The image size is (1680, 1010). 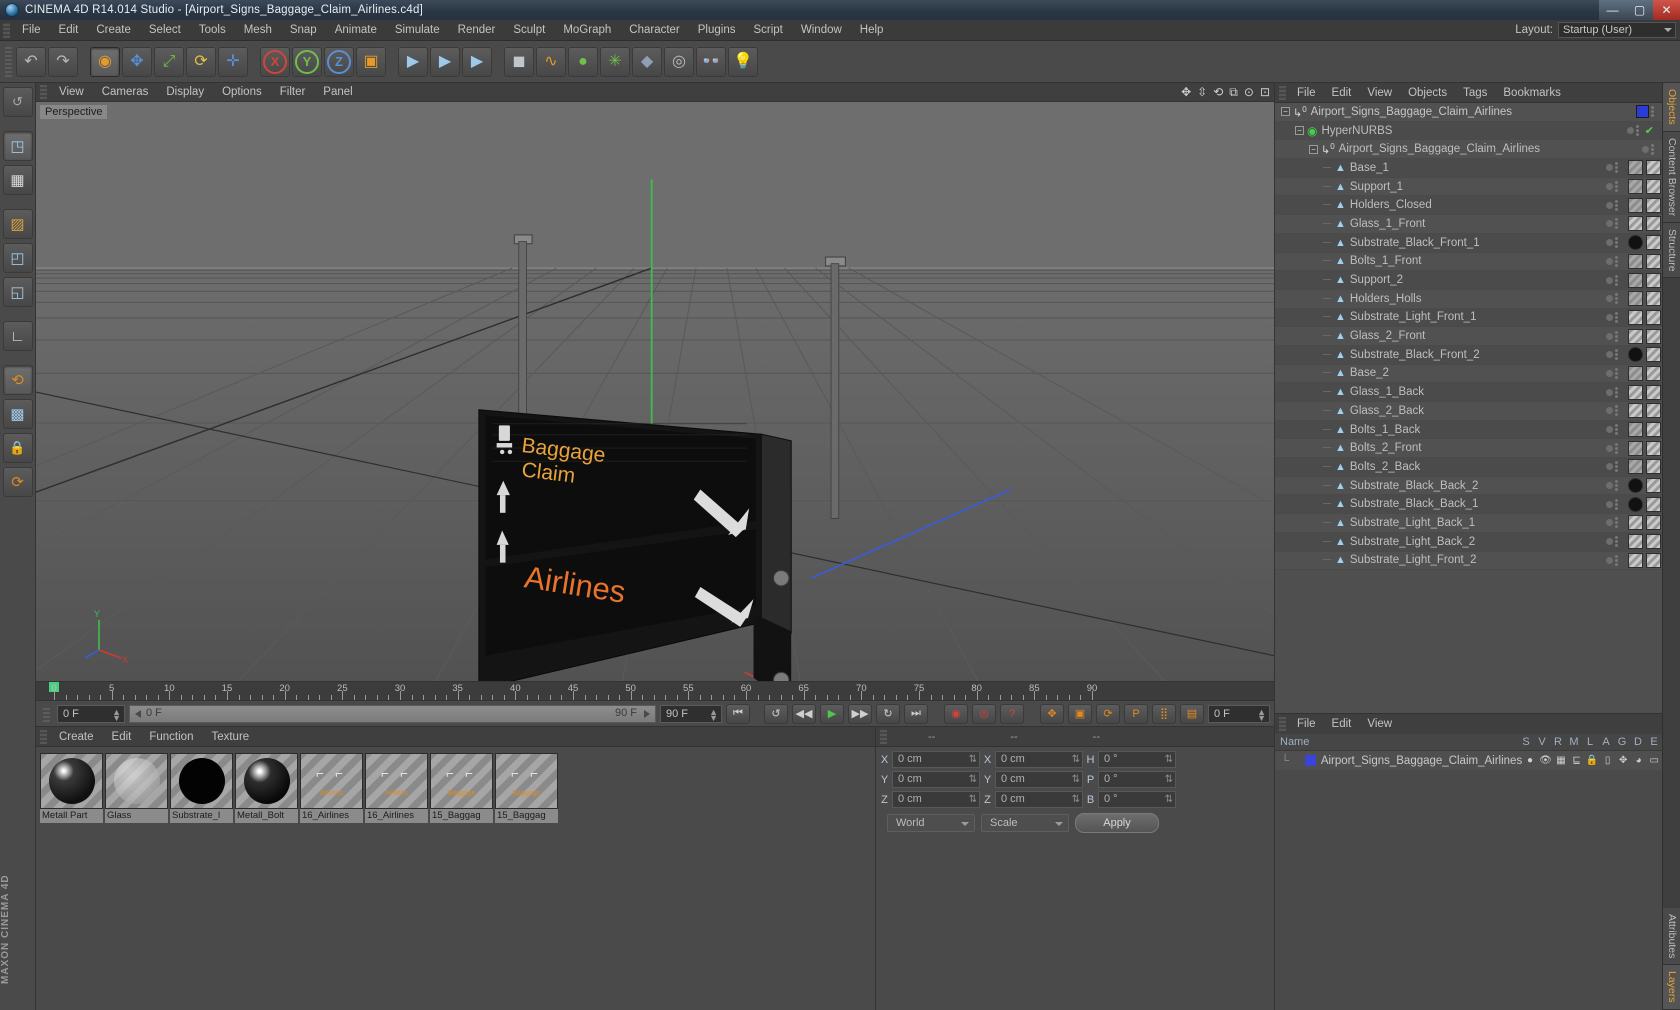 What do you see at coordinates (654, 30) in the screenshot?
I see `menu-character: Character` at bounding box center [654, 30].